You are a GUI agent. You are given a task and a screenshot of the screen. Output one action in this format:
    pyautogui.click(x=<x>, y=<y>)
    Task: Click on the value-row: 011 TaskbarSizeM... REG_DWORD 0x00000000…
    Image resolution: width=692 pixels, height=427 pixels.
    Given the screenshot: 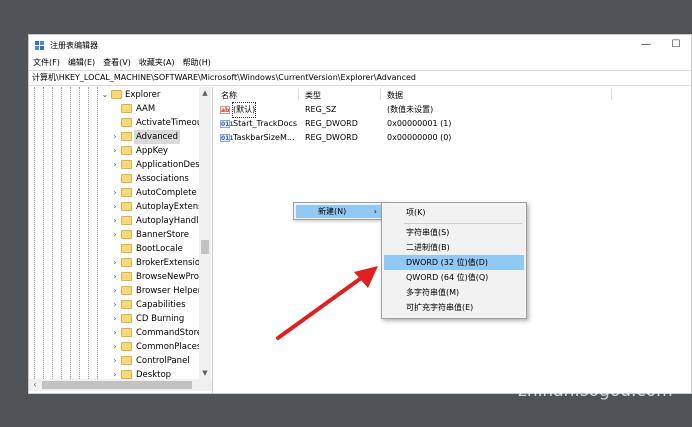 What is the action you would take?
    pyautogui.click(x=427, y=138)
    